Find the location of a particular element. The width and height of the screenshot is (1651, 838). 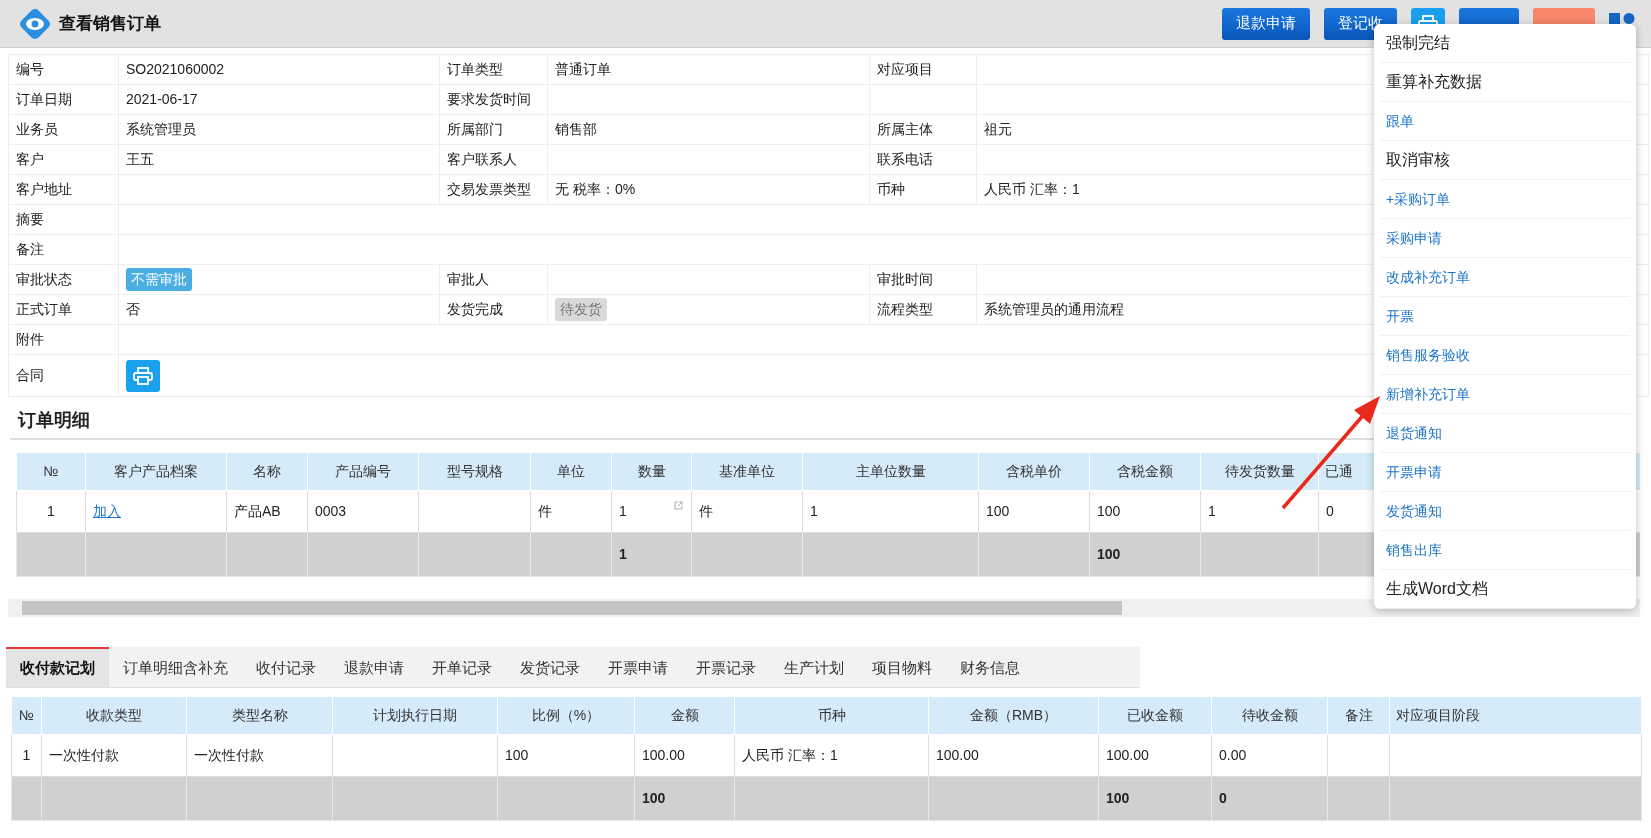

field-label: 审批时间 is located at coordinates (923, 279).